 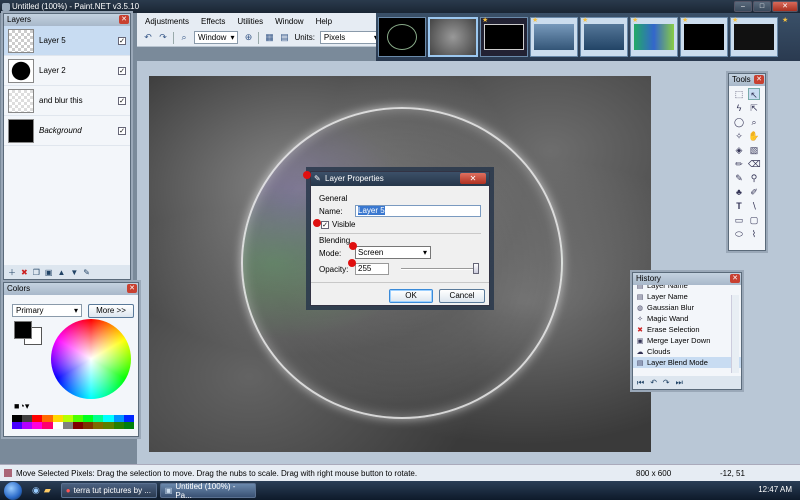 I want to click on delete-layer-icon: ✖, so click(x=24, y=272).